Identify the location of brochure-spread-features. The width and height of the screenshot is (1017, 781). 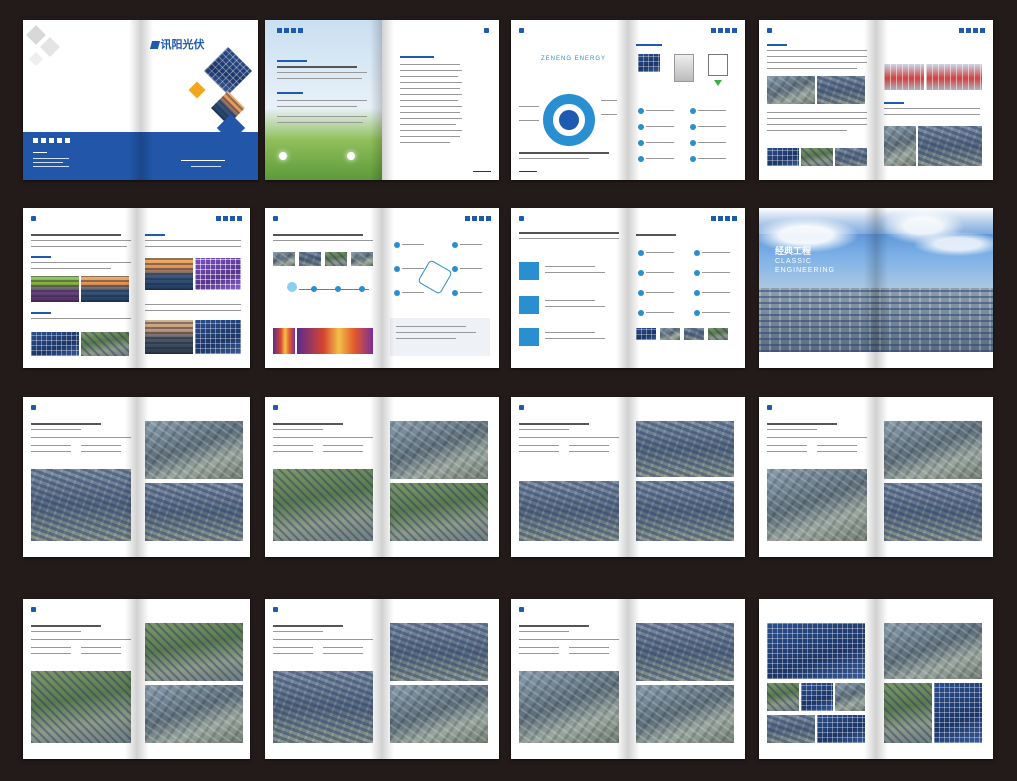
(628, 288).